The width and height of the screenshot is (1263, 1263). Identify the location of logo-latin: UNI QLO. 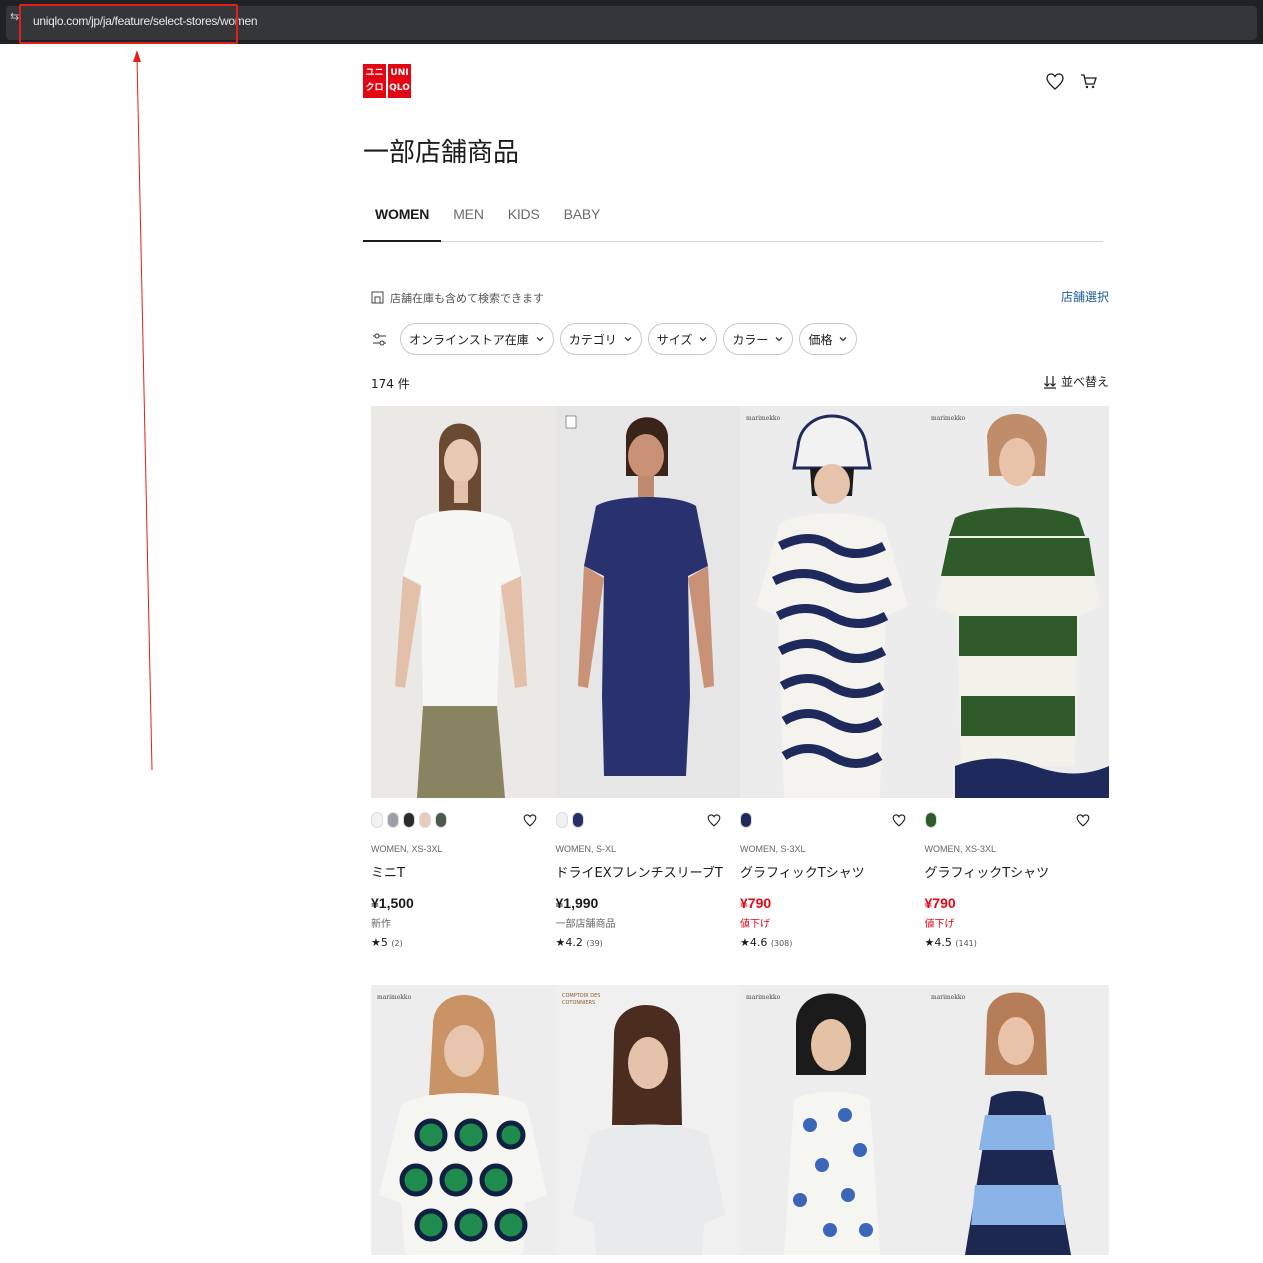
(399, 81).